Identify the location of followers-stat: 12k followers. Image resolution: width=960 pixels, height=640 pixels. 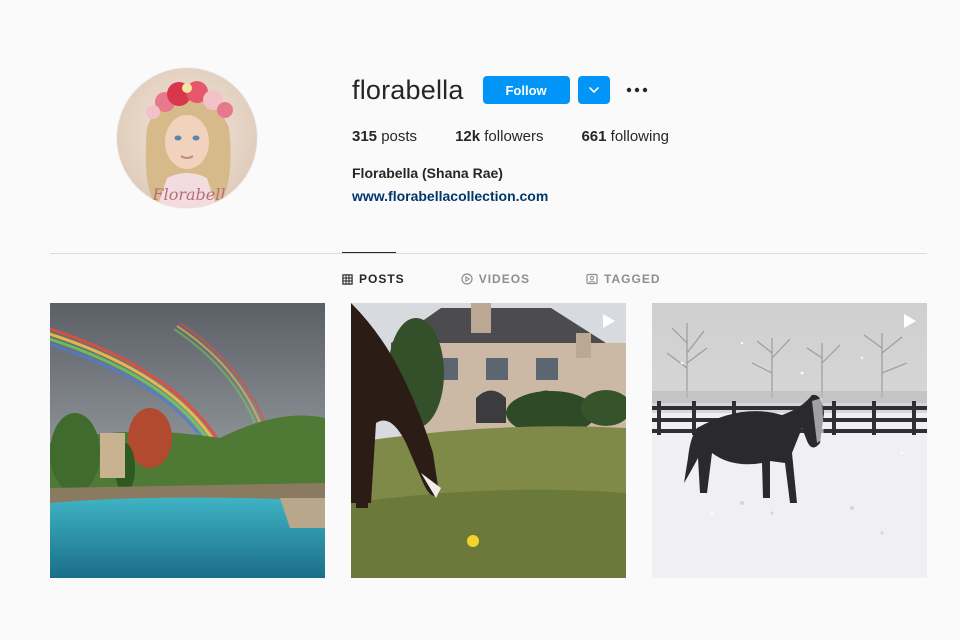
(499, 136).